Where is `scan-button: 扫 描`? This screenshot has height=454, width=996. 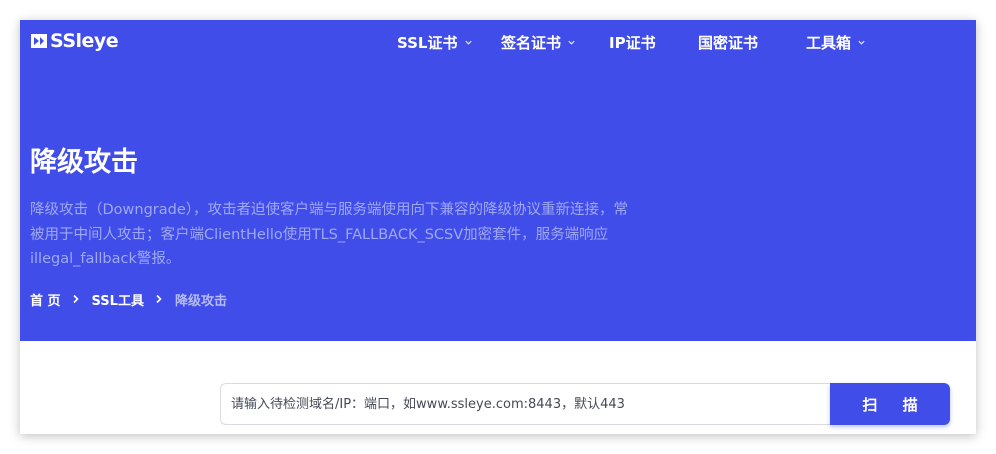
scan-button: 扫 描 is located at coordinates (890, 404).